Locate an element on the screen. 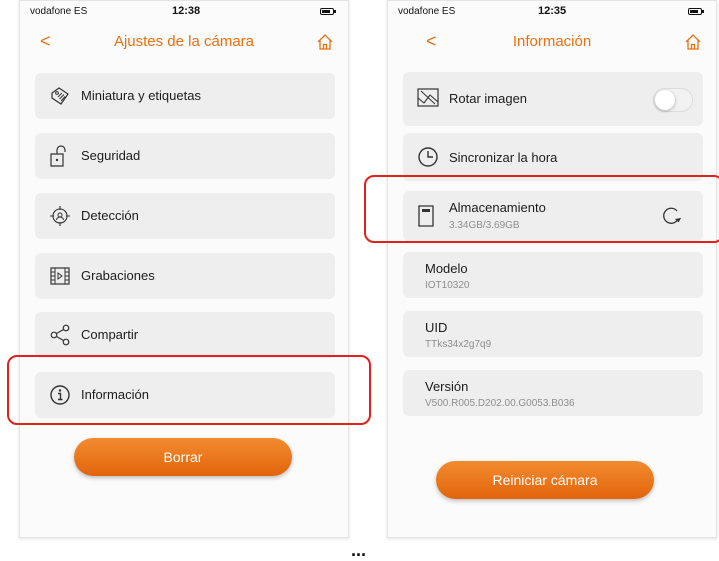 This screenshot has width=719, height=561. clock: 12:35 is located at coordinates (552, 11).